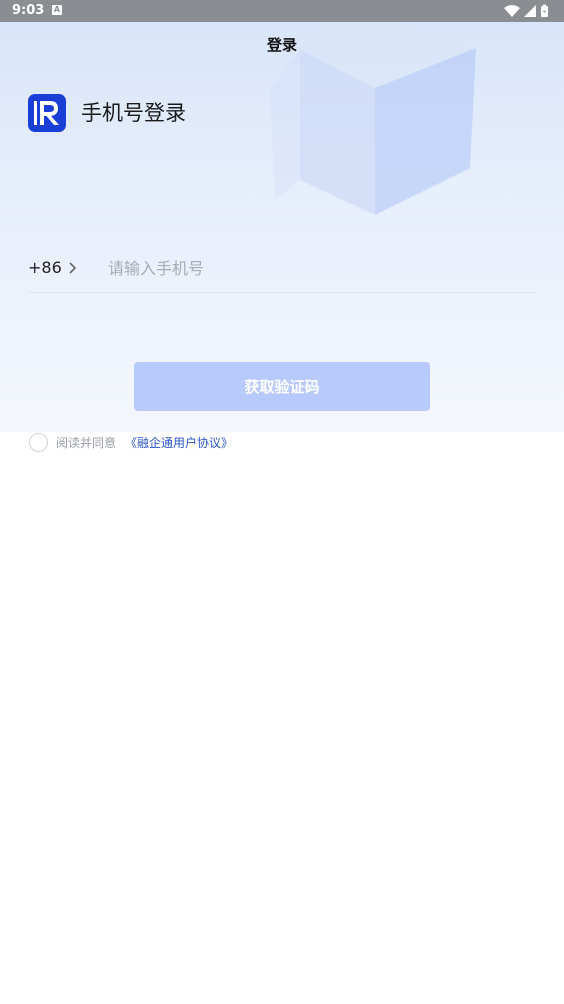 This screenshot has width=564, height=1004. I want to click on status-bar: 9:03 A, so click(282, 11).